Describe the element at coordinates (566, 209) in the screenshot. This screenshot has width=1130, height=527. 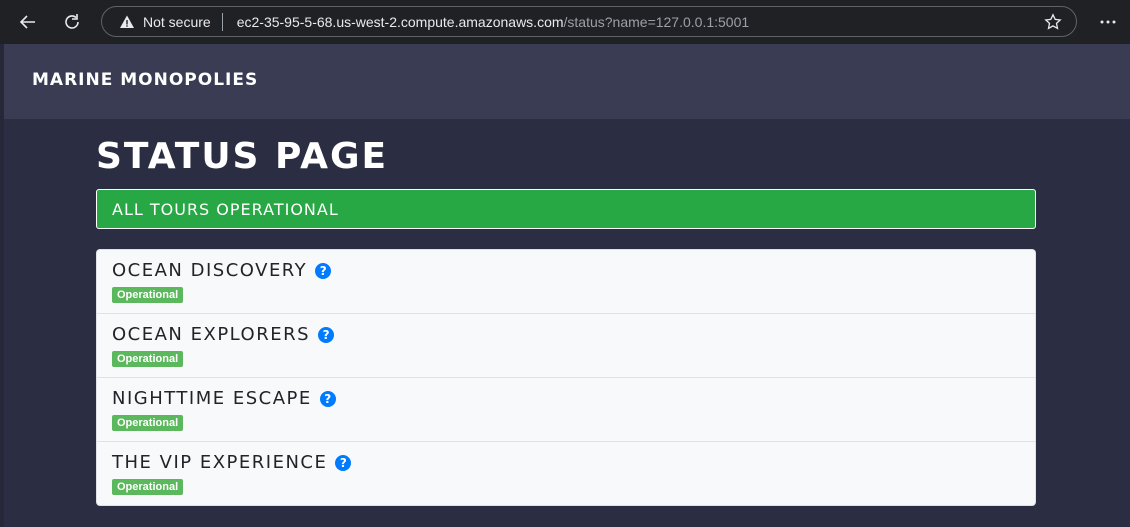
I see `status-banner: ALL TOURS OPERATIONAL` at that location.